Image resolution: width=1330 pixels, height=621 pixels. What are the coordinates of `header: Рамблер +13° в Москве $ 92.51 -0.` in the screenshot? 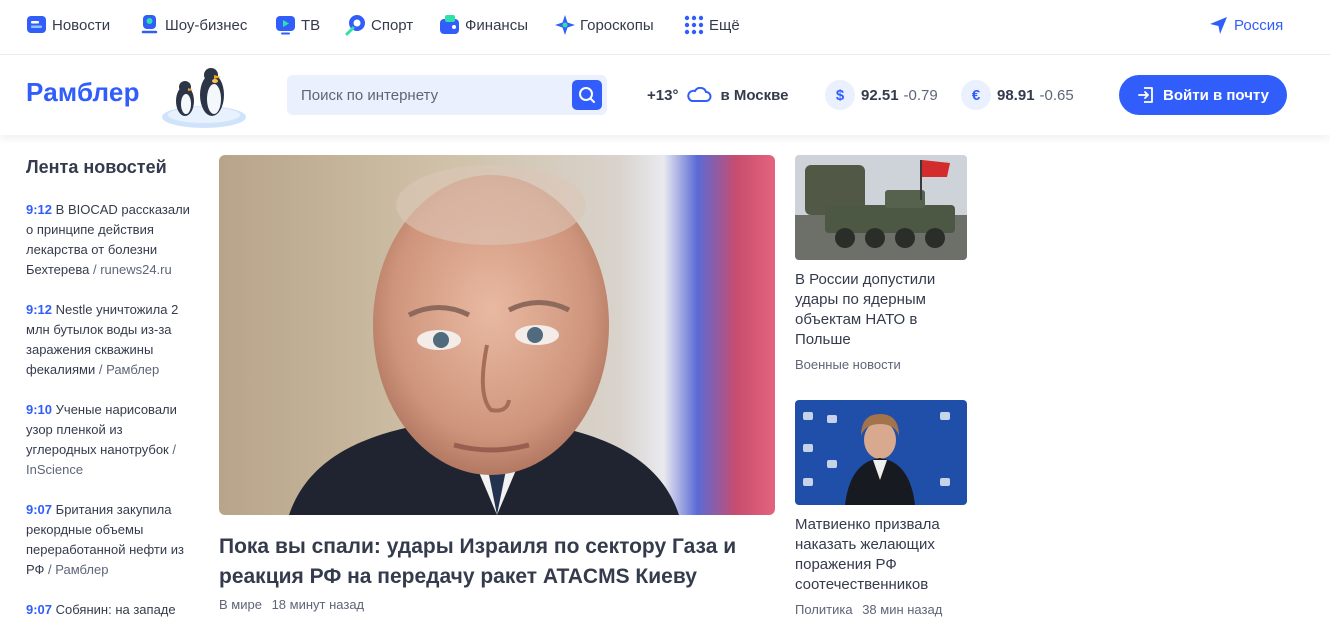 It's located at (665, 95).